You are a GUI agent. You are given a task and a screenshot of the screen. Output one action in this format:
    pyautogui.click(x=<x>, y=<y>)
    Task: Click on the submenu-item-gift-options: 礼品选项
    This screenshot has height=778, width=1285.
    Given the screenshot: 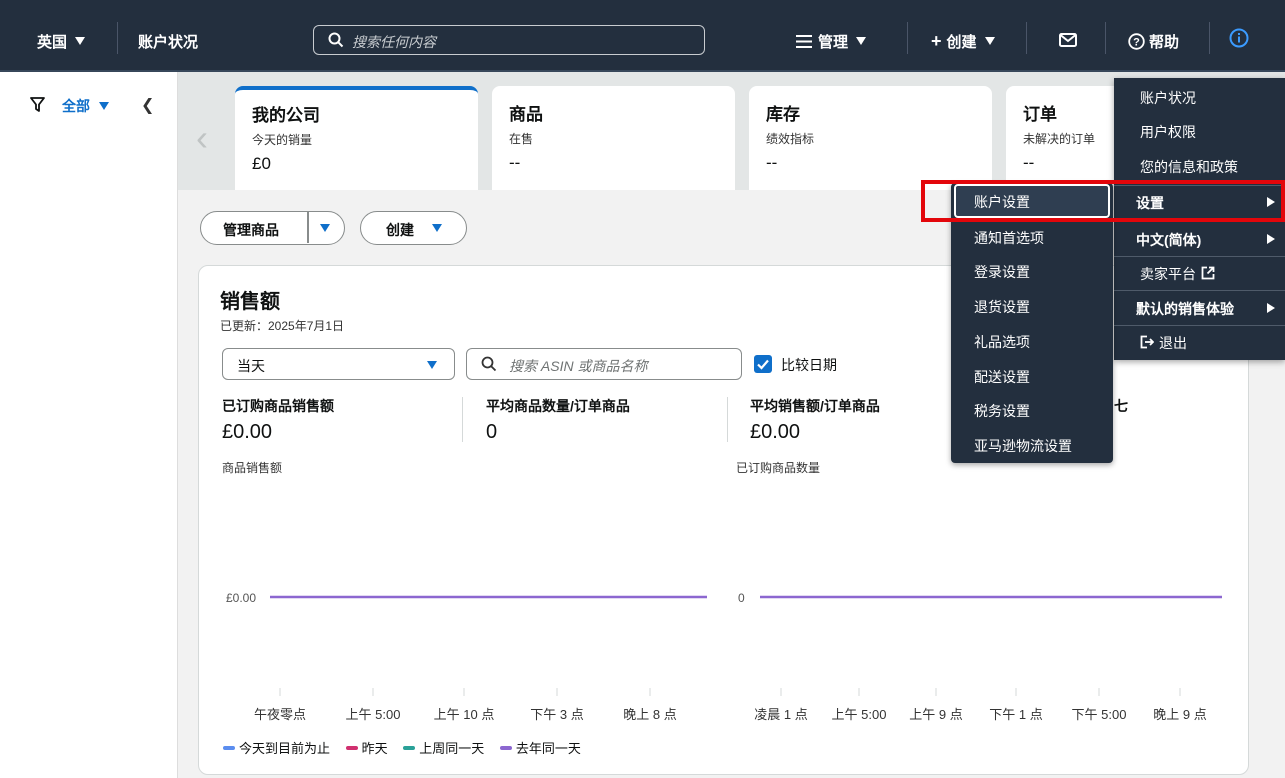 What is the action you would take?
    pyautogui.click(x=1002, y=342)
    